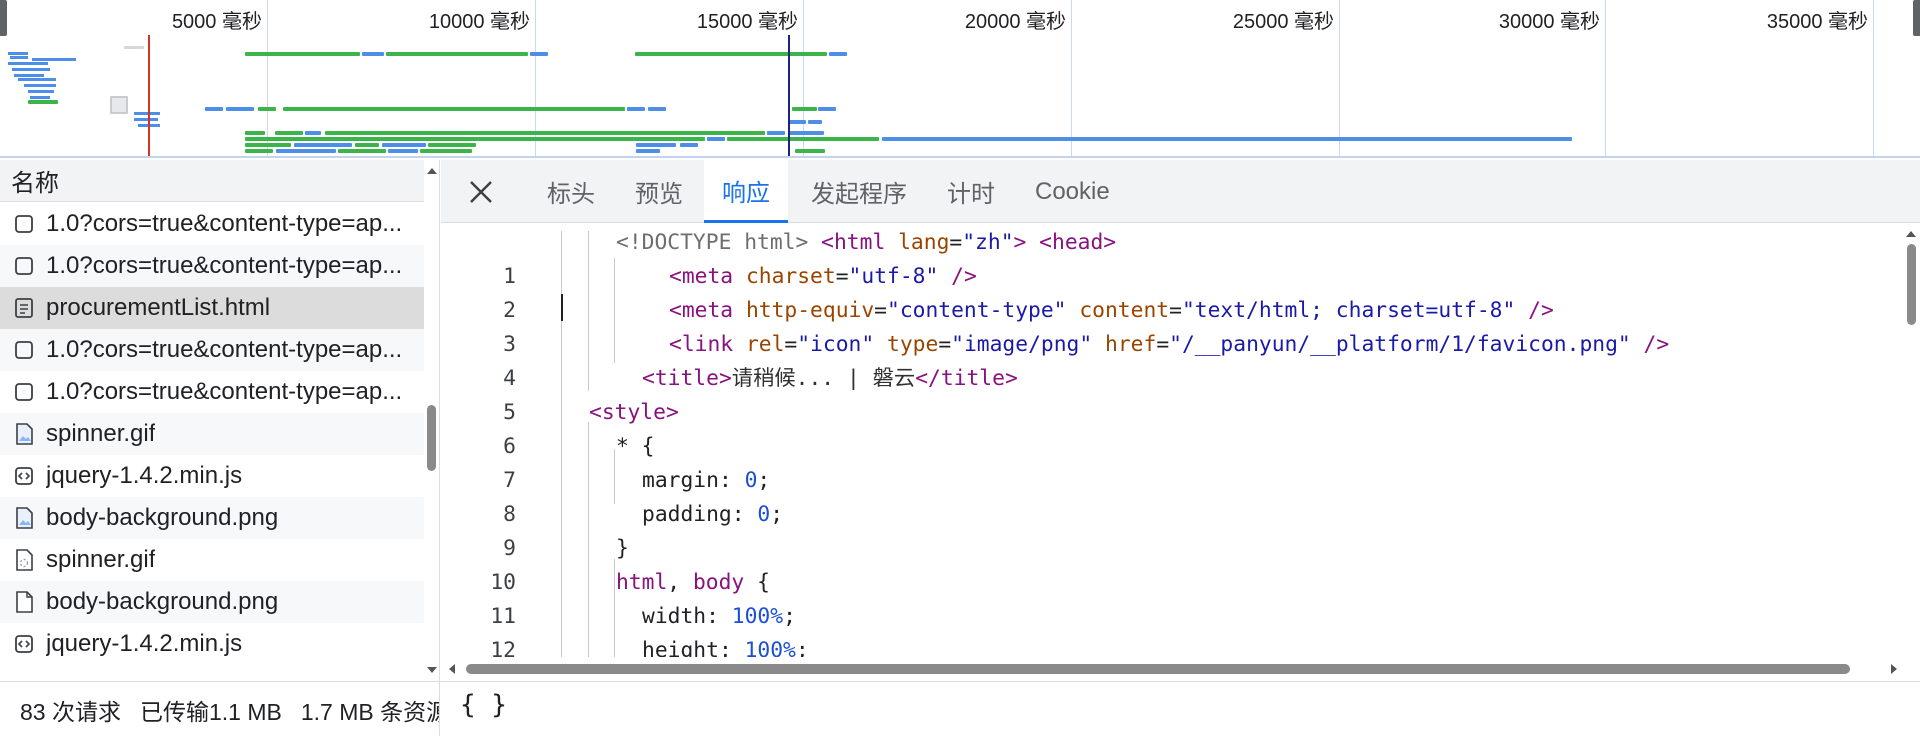  Describe the element at coordinates (687, 514) in the screenshot. I see `property-token: padding` at that location.